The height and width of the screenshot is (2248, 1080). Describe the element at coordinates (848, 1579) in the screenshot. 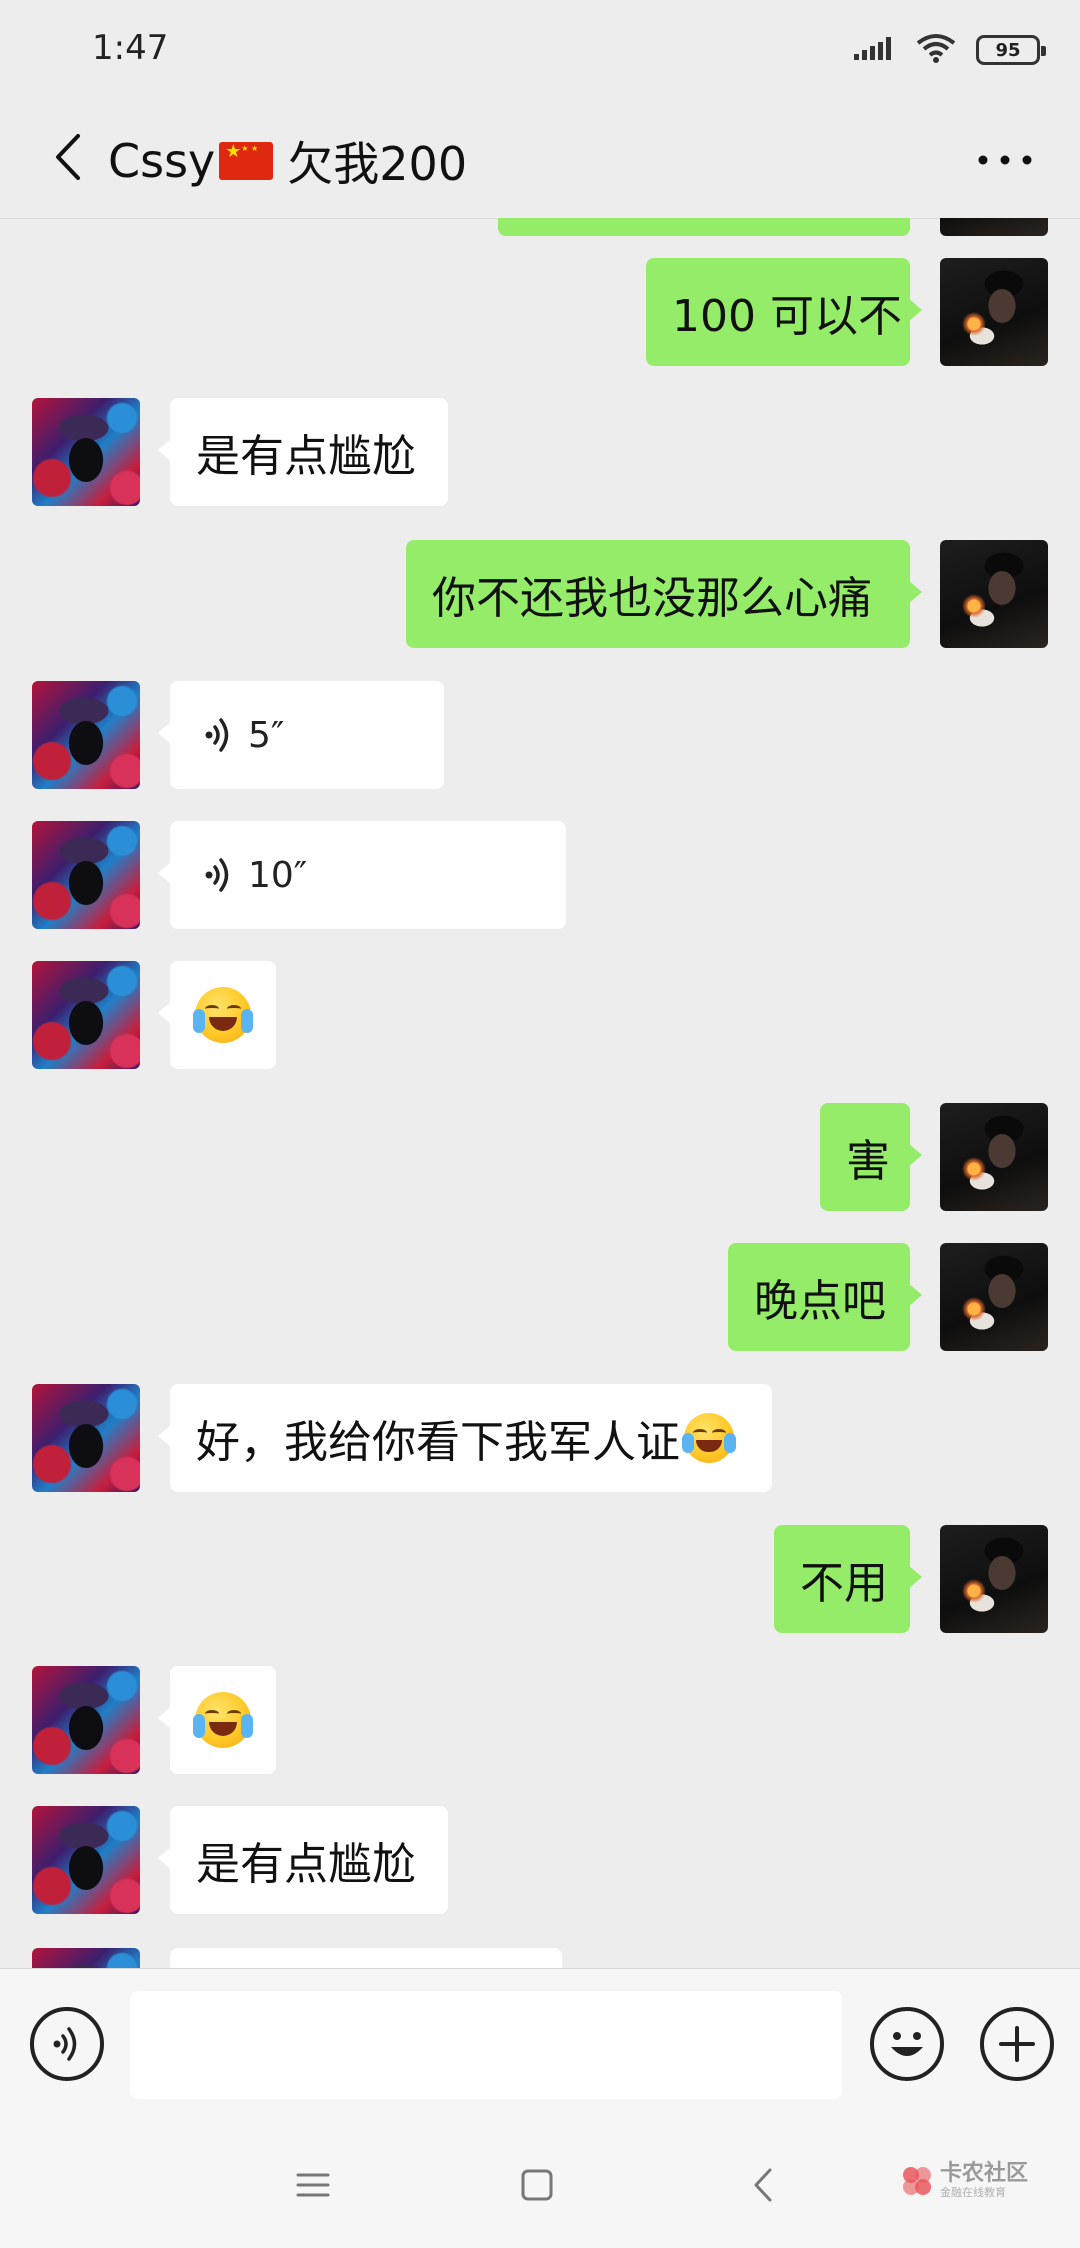

I see `message-bubble: 不用` at that location.